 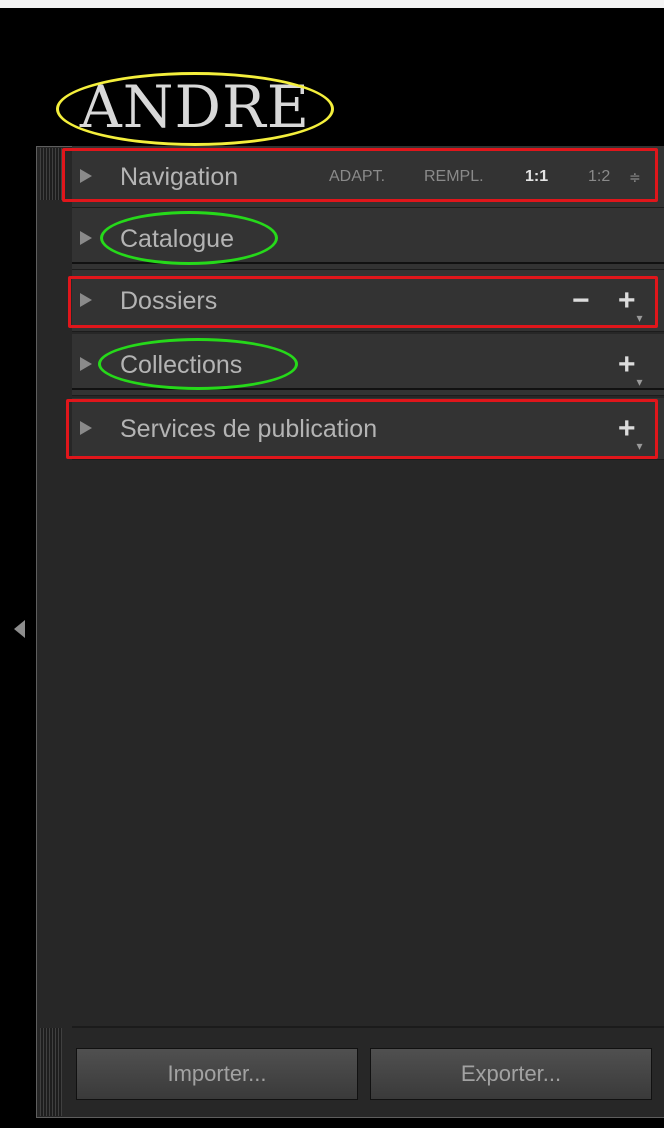 I want to click on red-annotation-box-dossiers, so click(x=363, y=302).